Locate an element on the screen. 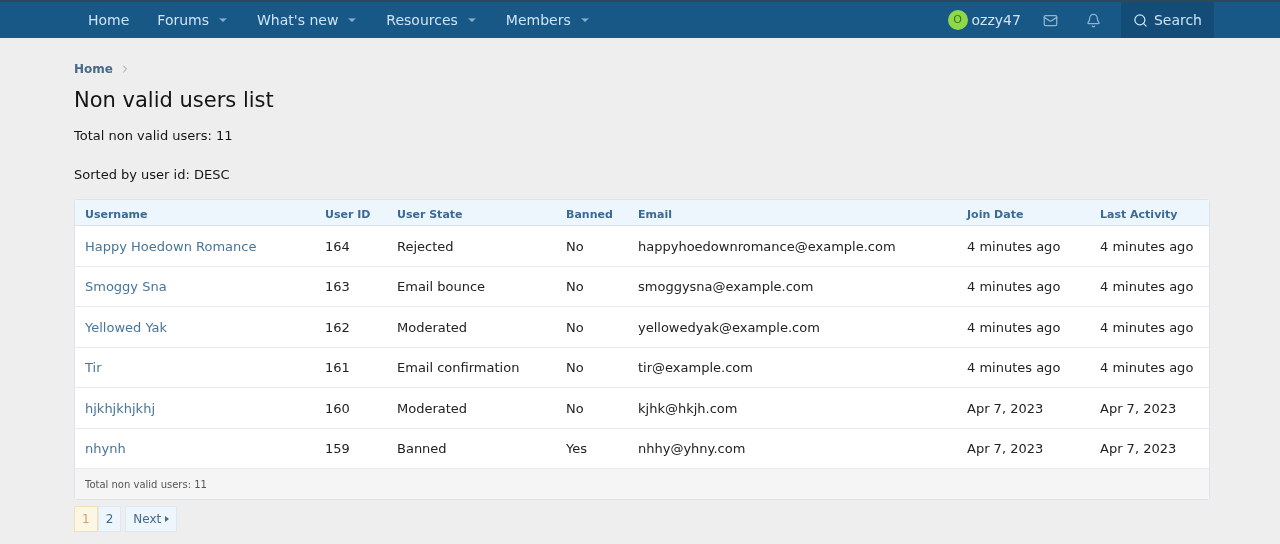  column-header: Last Activity is located at coordinates (1139, 214).